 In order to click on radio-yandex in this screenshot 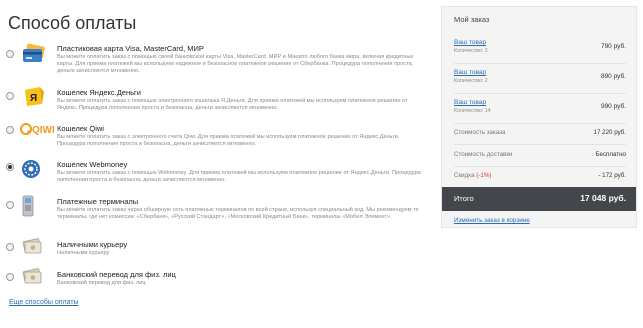, I will do `click(10, 96)`.